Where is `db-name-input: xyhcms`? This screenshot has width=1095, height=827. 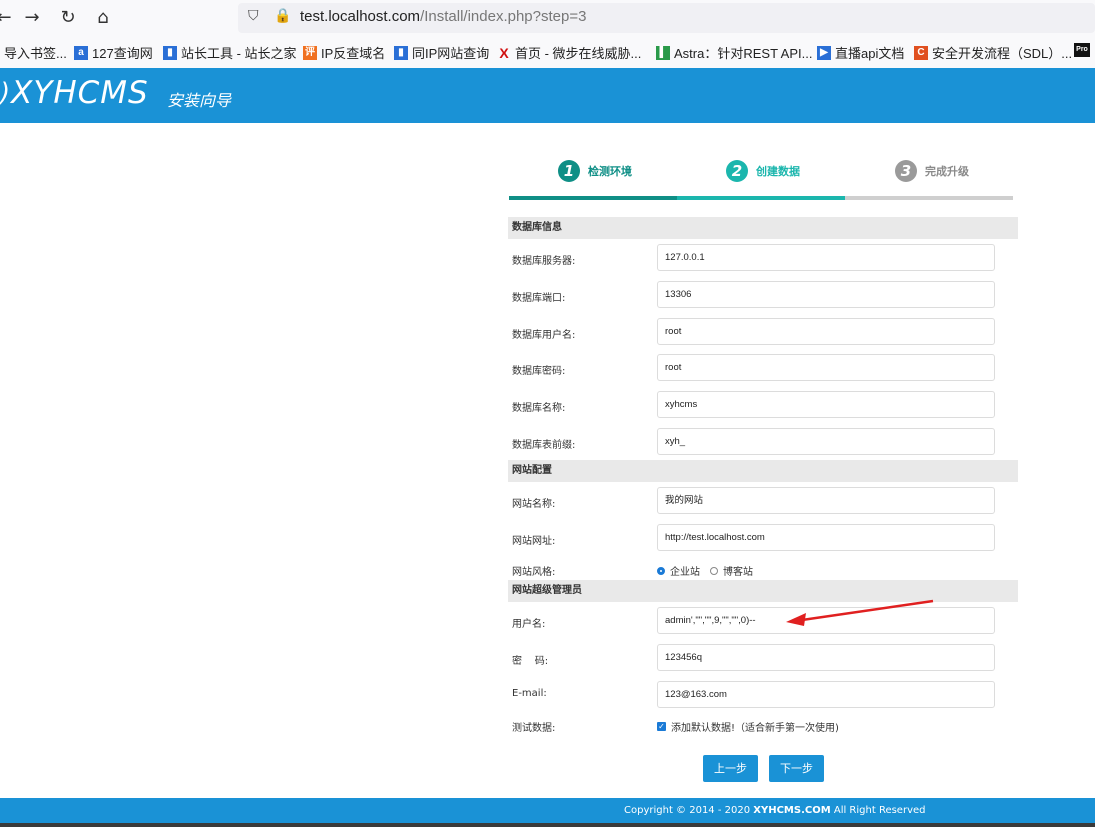
db-name-input: xyhcms is located at coordinates (826, 404).